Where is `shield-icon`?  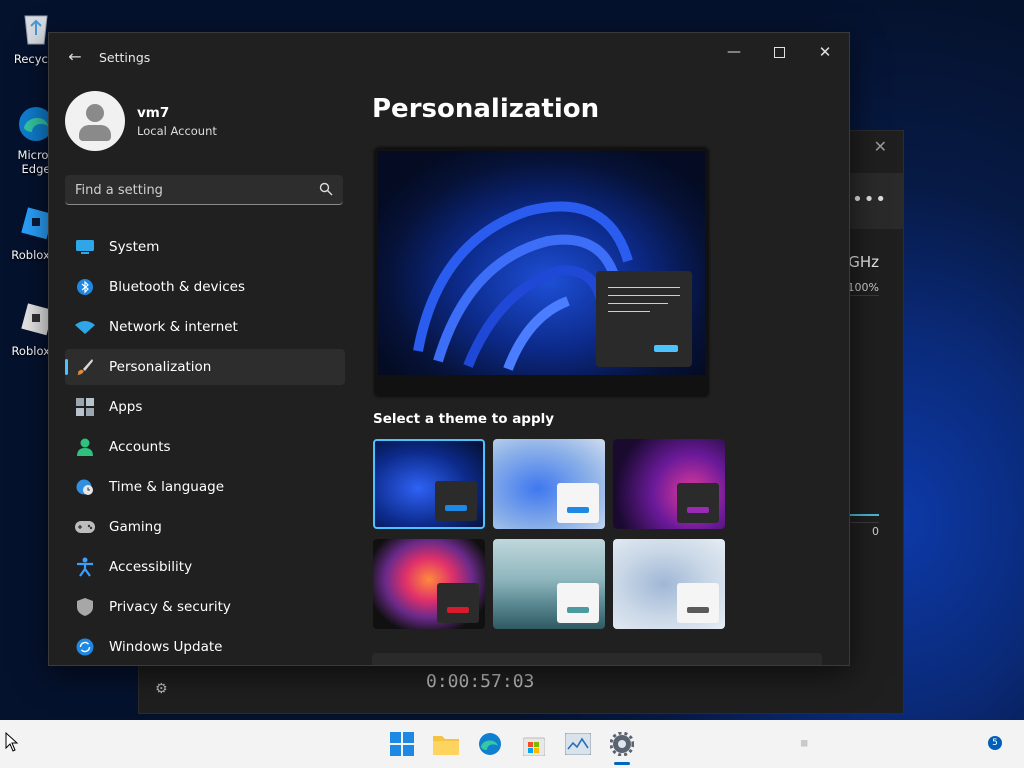
shield-icon is located at coordinates (85, 607).